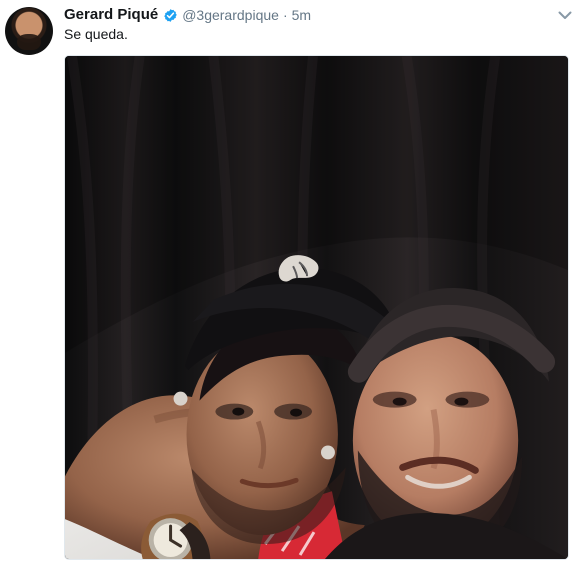  I want to click on tweet-text: Se queda., so click(96, 34).